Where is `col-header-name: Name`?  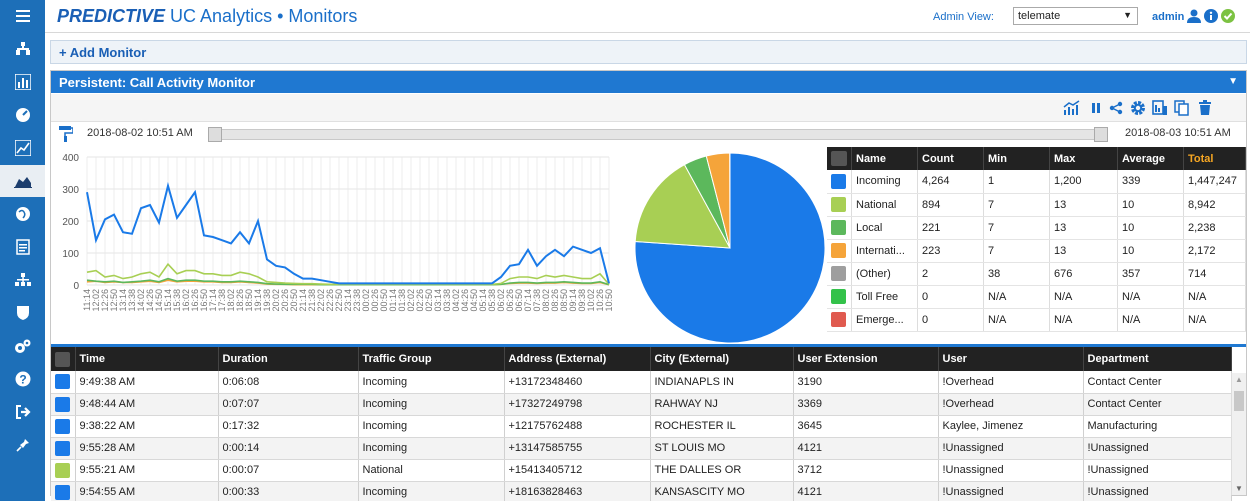
col-header-name: Name is located at coordinates (884, 158).